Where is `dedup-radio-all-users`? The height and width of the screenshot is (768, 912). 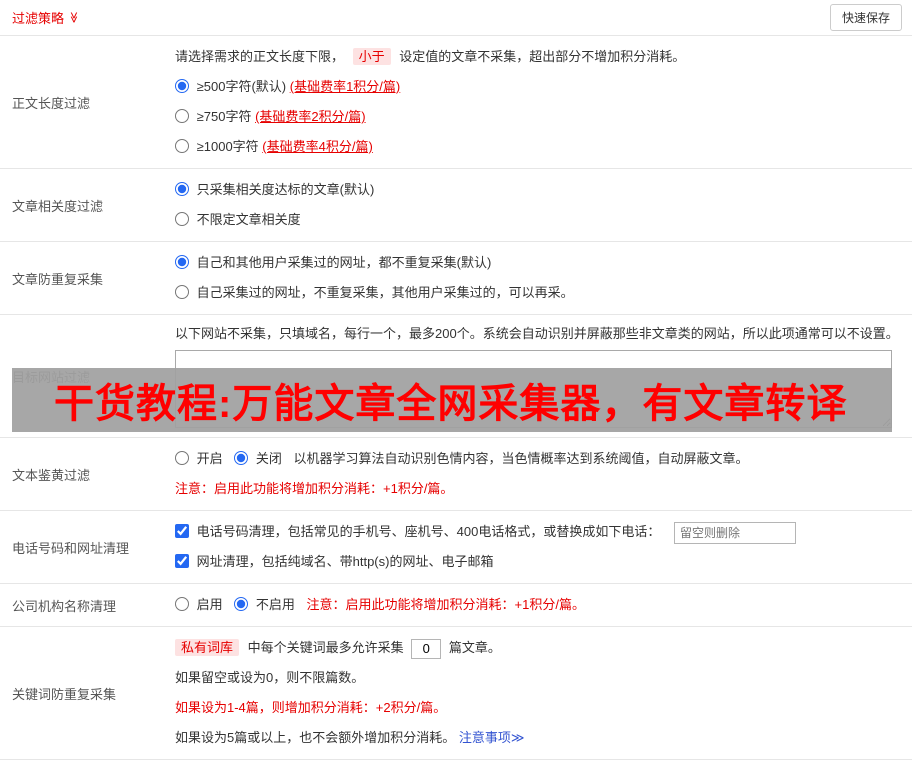
dedup-radio-all-users is located at coordinates (182, 262).